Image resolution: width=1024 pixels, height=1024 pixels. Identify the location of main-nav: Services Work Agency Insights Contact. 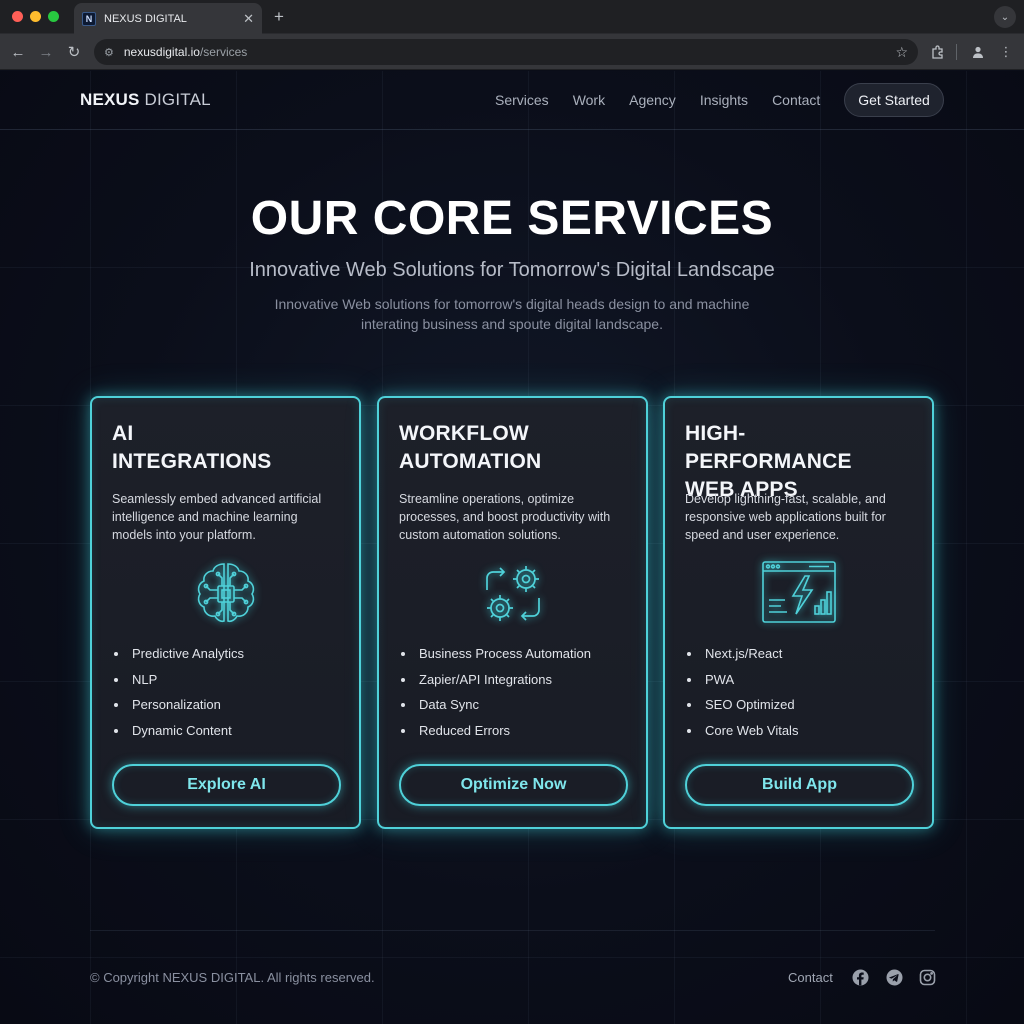
(657, 100).